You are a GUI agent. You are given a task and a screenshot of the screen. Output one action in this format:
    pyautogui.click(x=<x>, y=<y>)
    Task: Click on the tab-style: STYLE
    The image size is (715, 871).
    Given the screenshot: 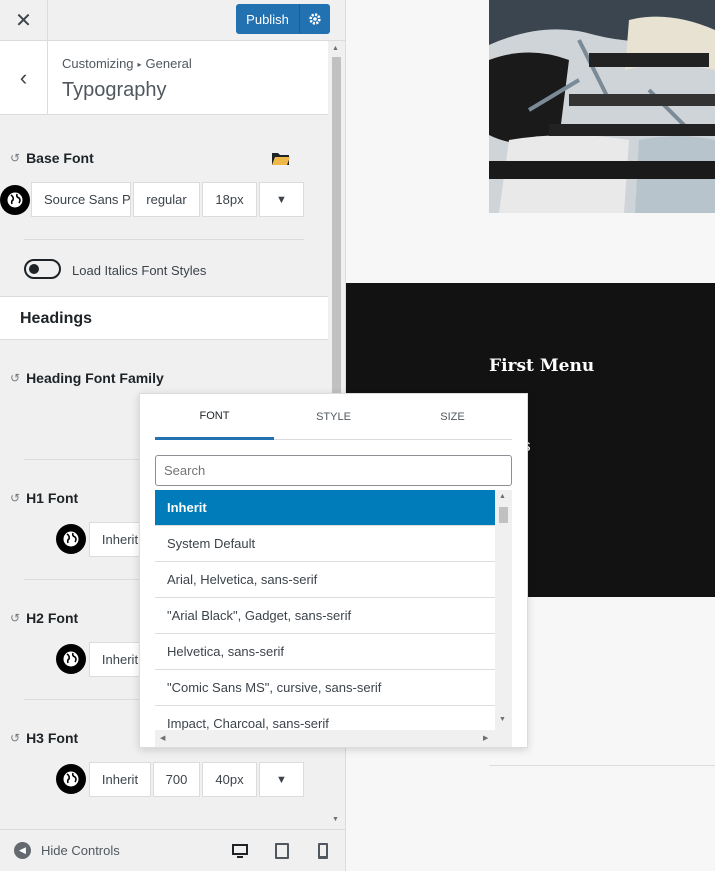 What is the action you would take?
    pyautogui.click(x=333, y=417)
    